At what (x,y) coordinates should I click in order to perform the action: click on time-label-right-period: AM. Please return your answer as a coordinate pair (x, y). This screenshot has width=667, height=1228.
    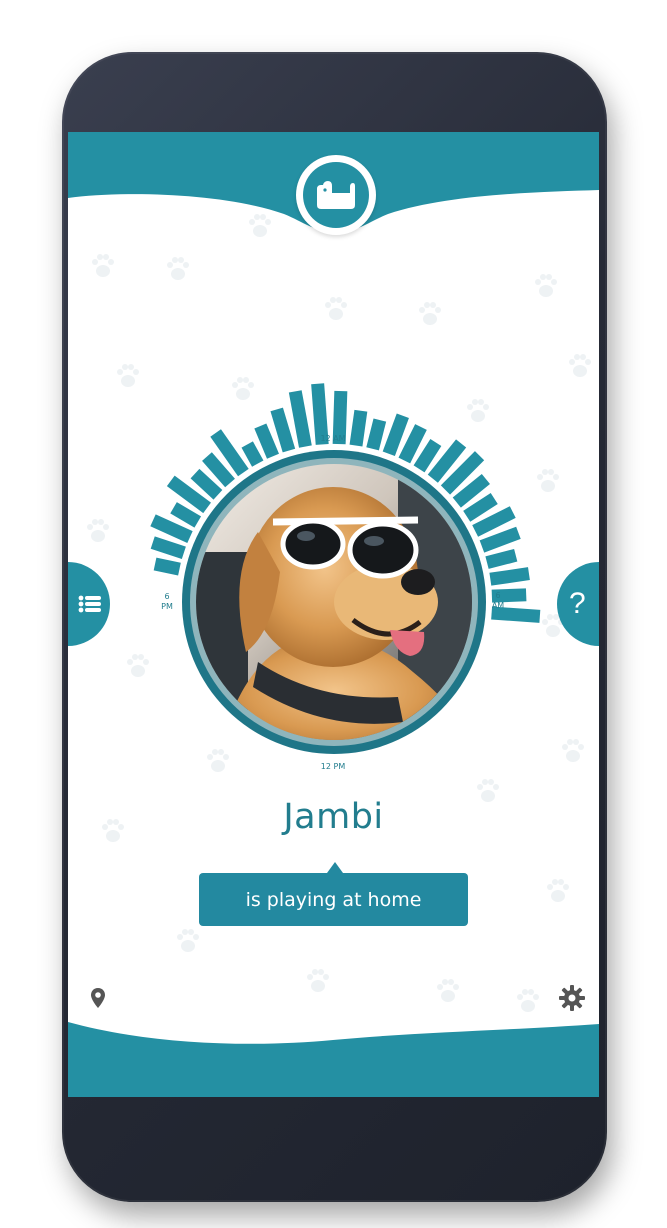
    Looking at the image, I should click on (498, 605).